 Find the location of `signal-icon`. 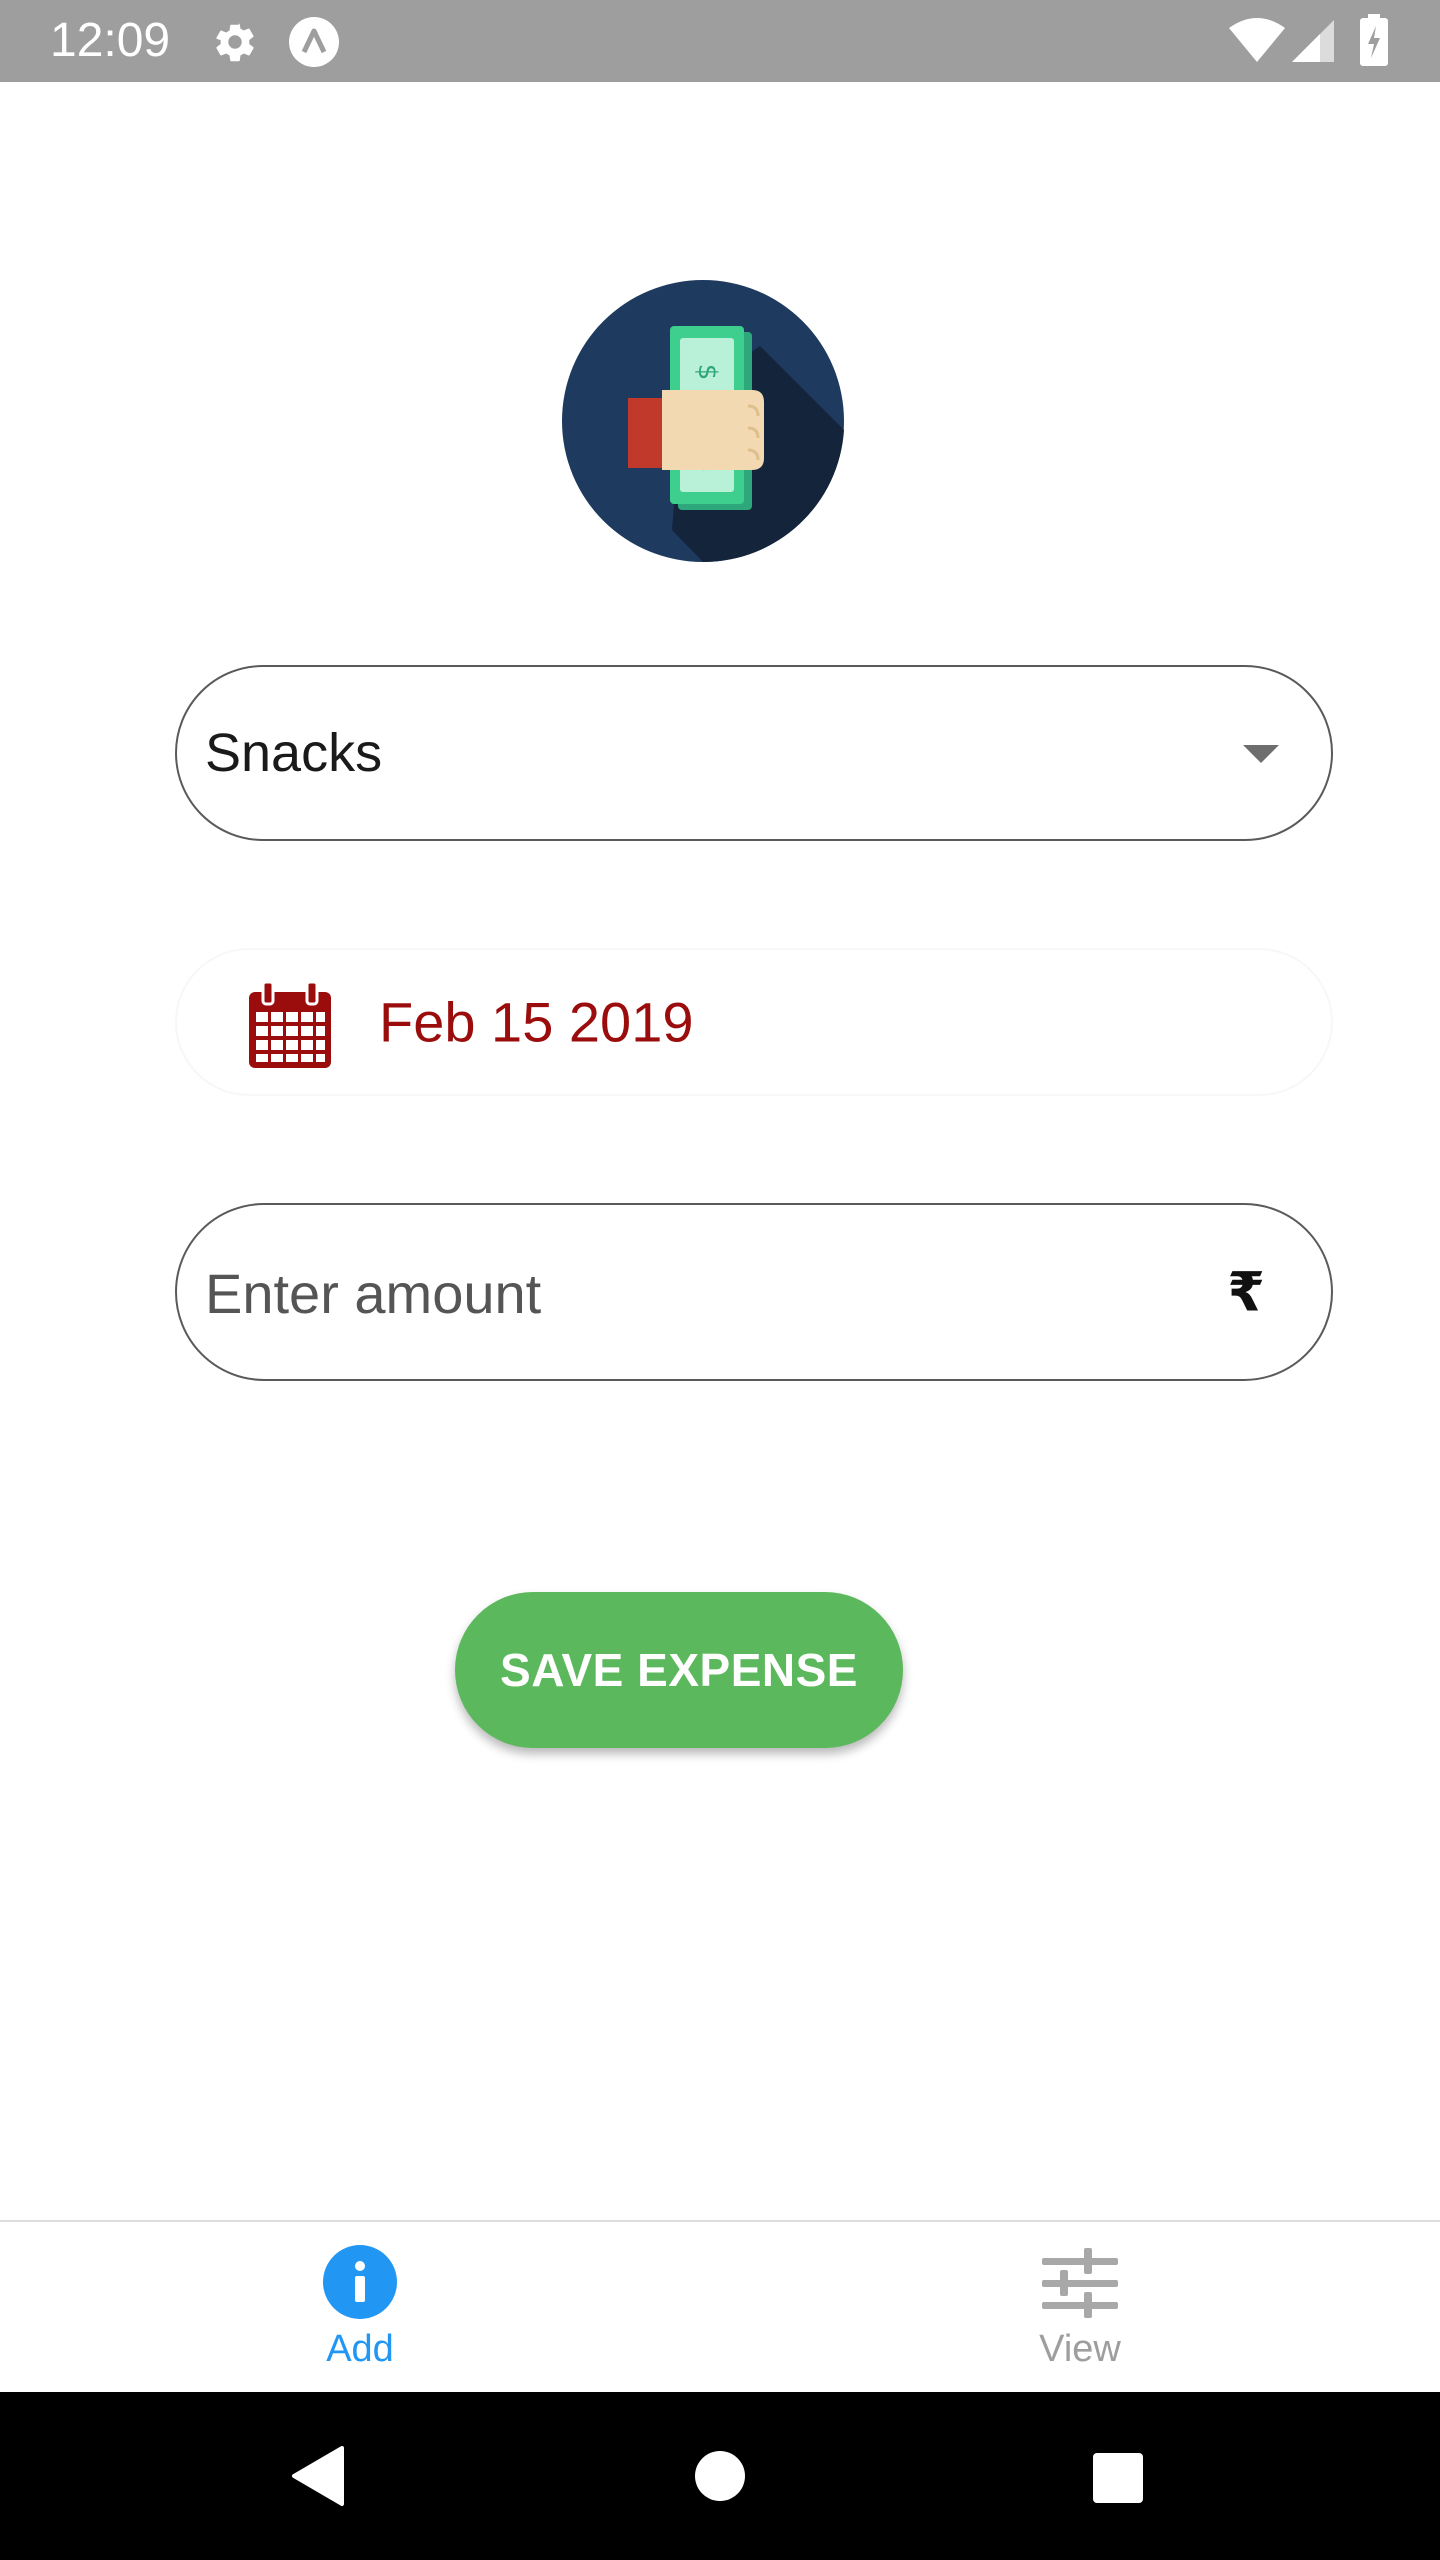

signal-icon is located at coordinates (1313, 41).